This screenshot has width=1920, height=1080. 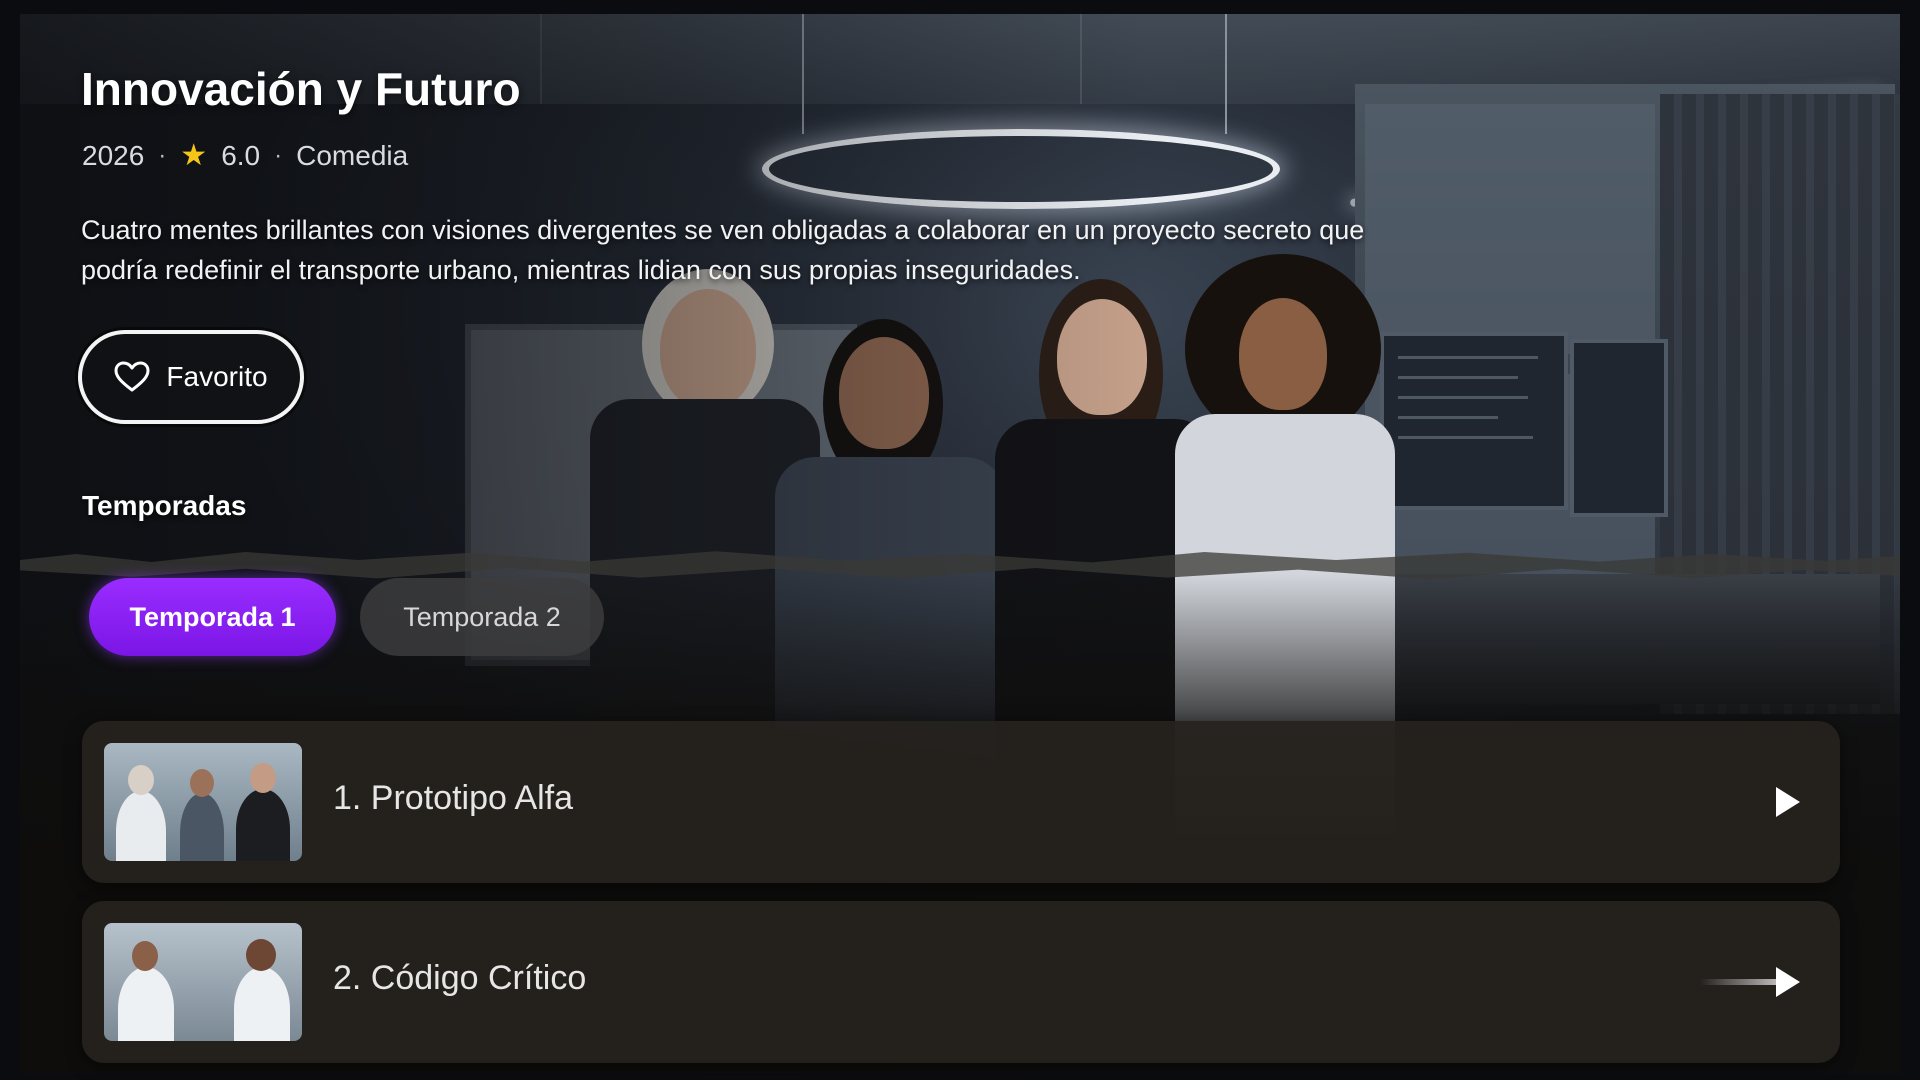 What do you see at coordinates (132, 377) in the screenshot?
I see `heart-outline-icon` at bounding box center [132, 377].